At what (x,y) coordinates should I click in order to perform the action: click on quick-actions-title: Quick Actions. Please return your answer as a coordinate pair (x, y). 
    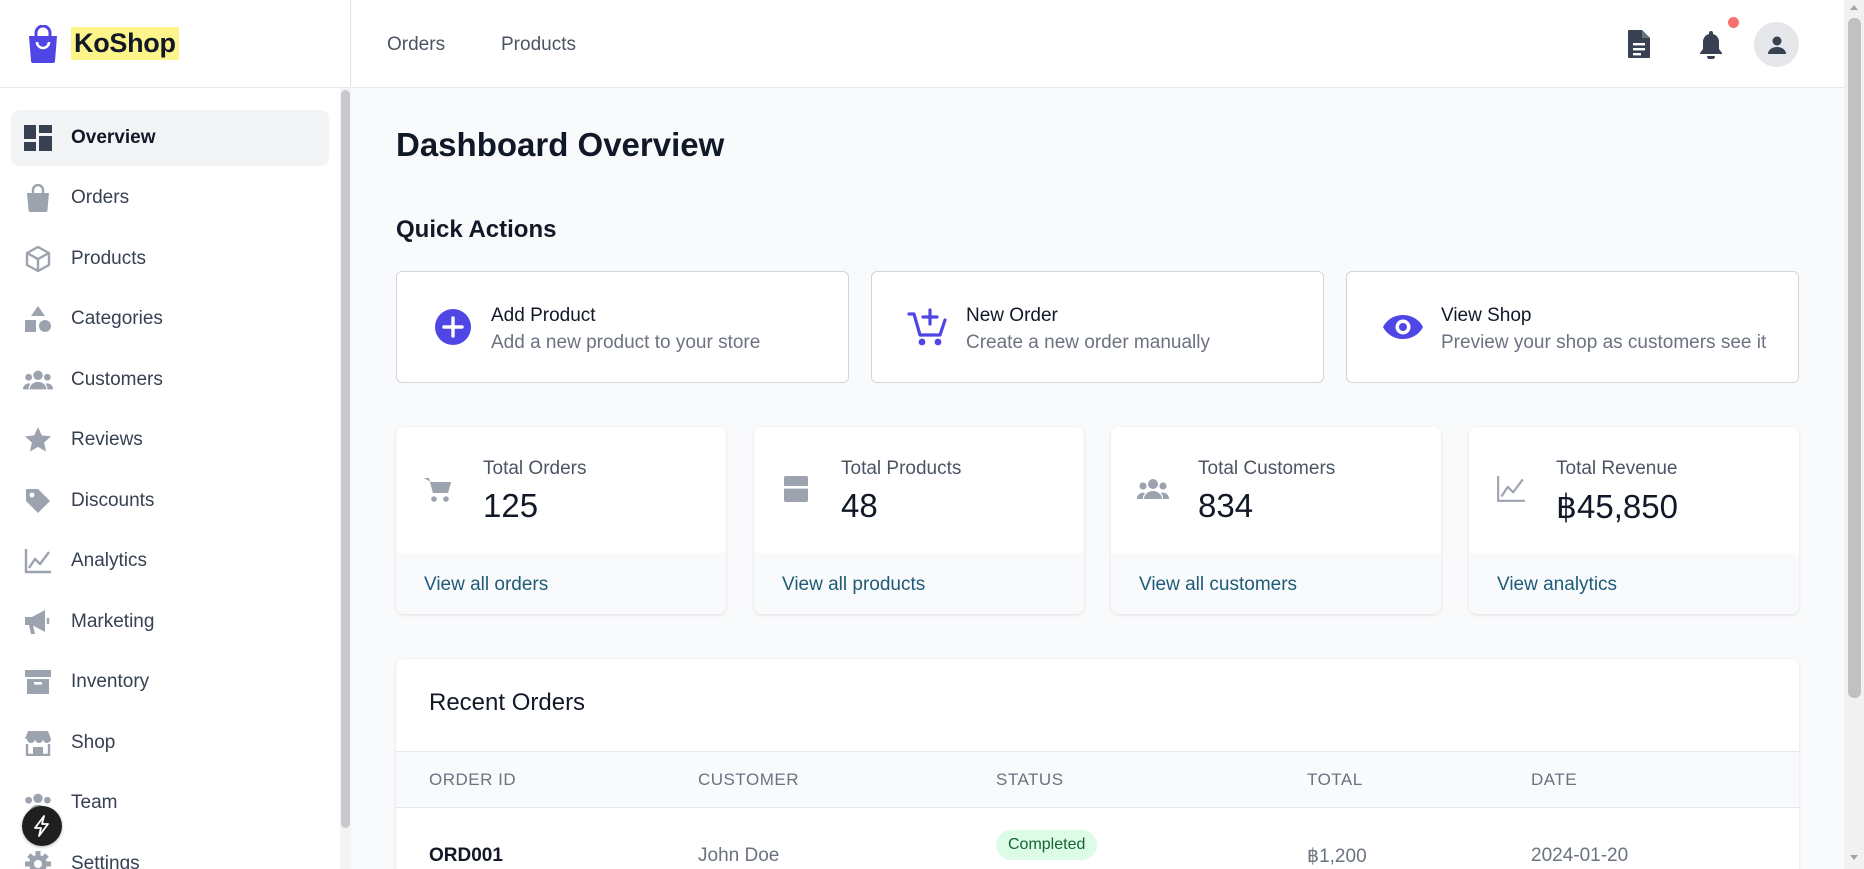
    Looking at the image, I should click on (476, 229).